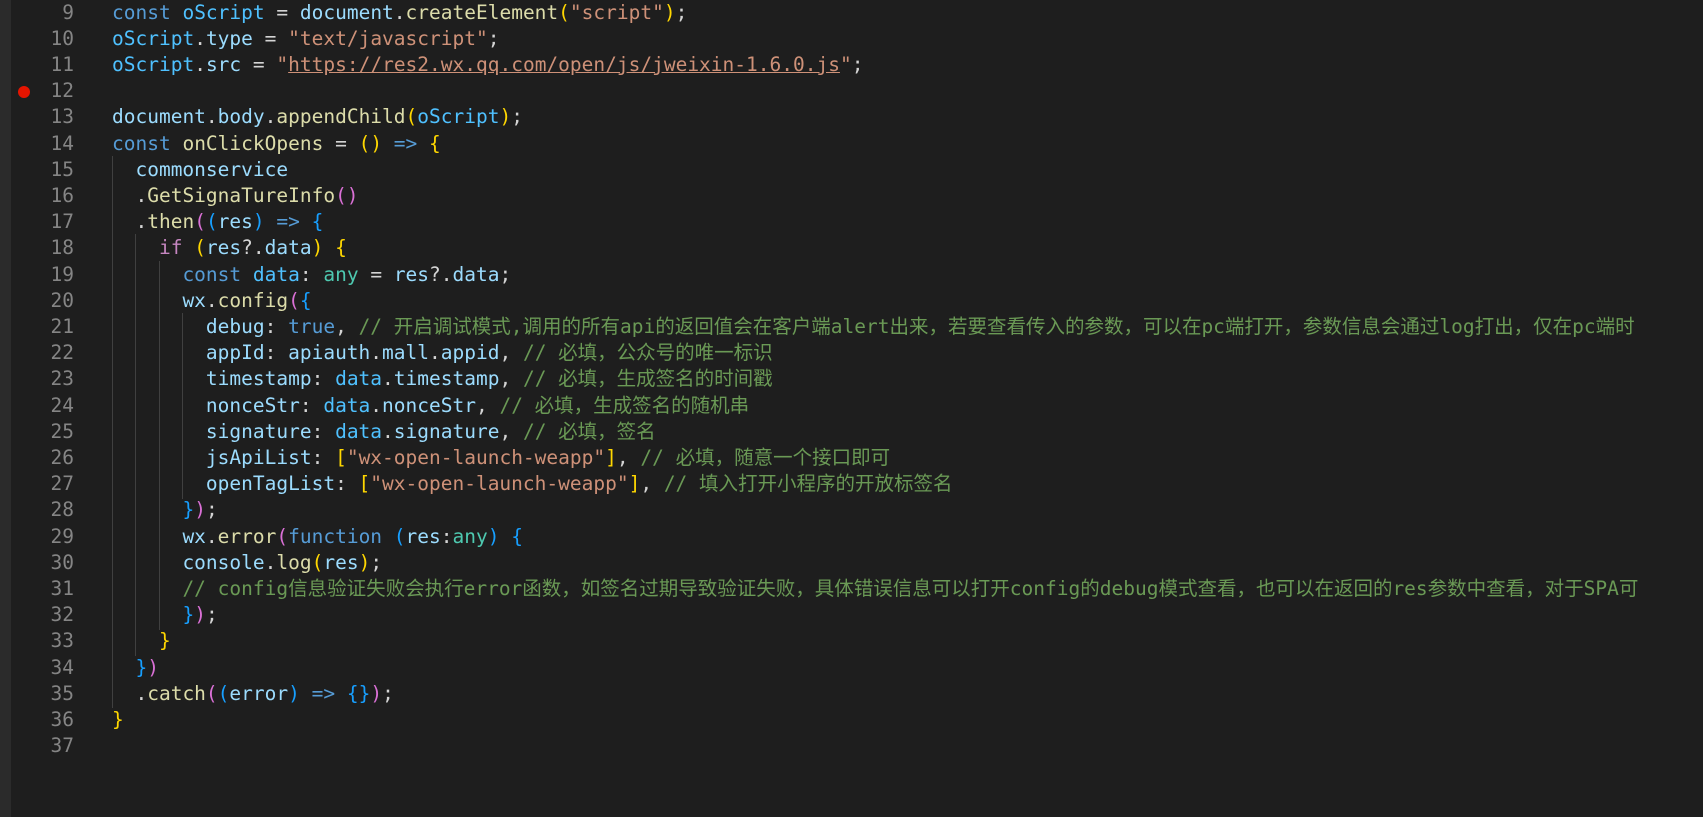  Describe the element at coordinates (851, 222) in the screenshot. I see `code-line: 17 .then((res) => {` at that location.